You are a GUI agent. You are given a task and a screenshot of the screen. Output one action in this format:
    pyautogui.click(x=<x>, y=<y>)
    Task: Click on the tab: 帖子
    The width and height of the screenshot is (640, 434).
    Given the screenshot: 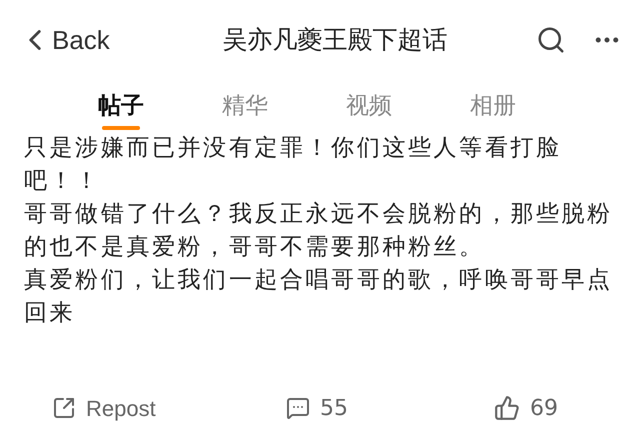 What is the action you would take?
    pyautogui.click(x=121, y=106)
    